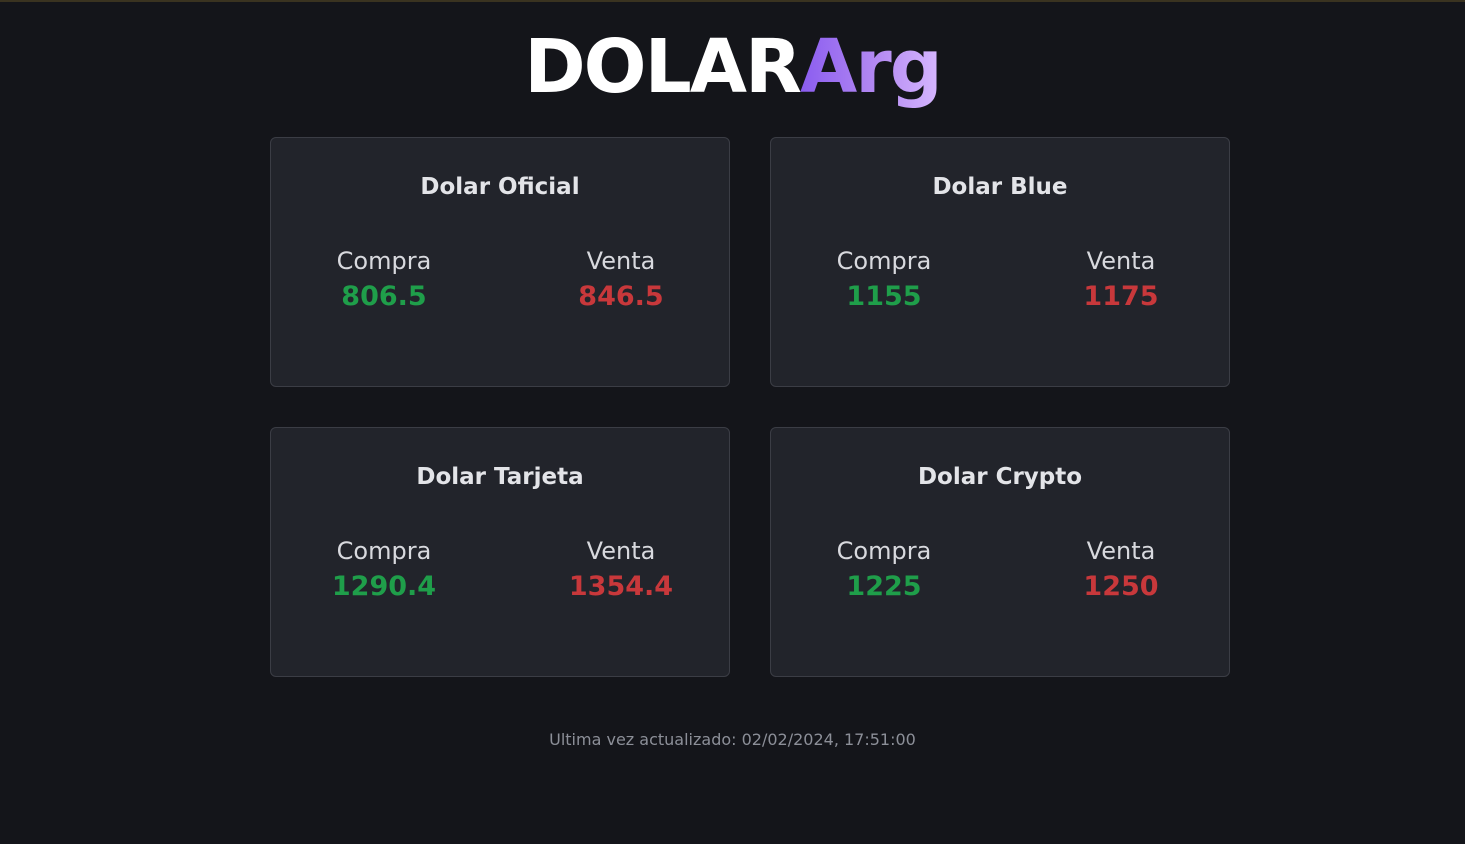 This screenshot has width=1465, height=844. What do you see at coordinates (500, 187) in the screenshot?
I see `card-title: Dolar Oficial` at bounding box center [500, 187].